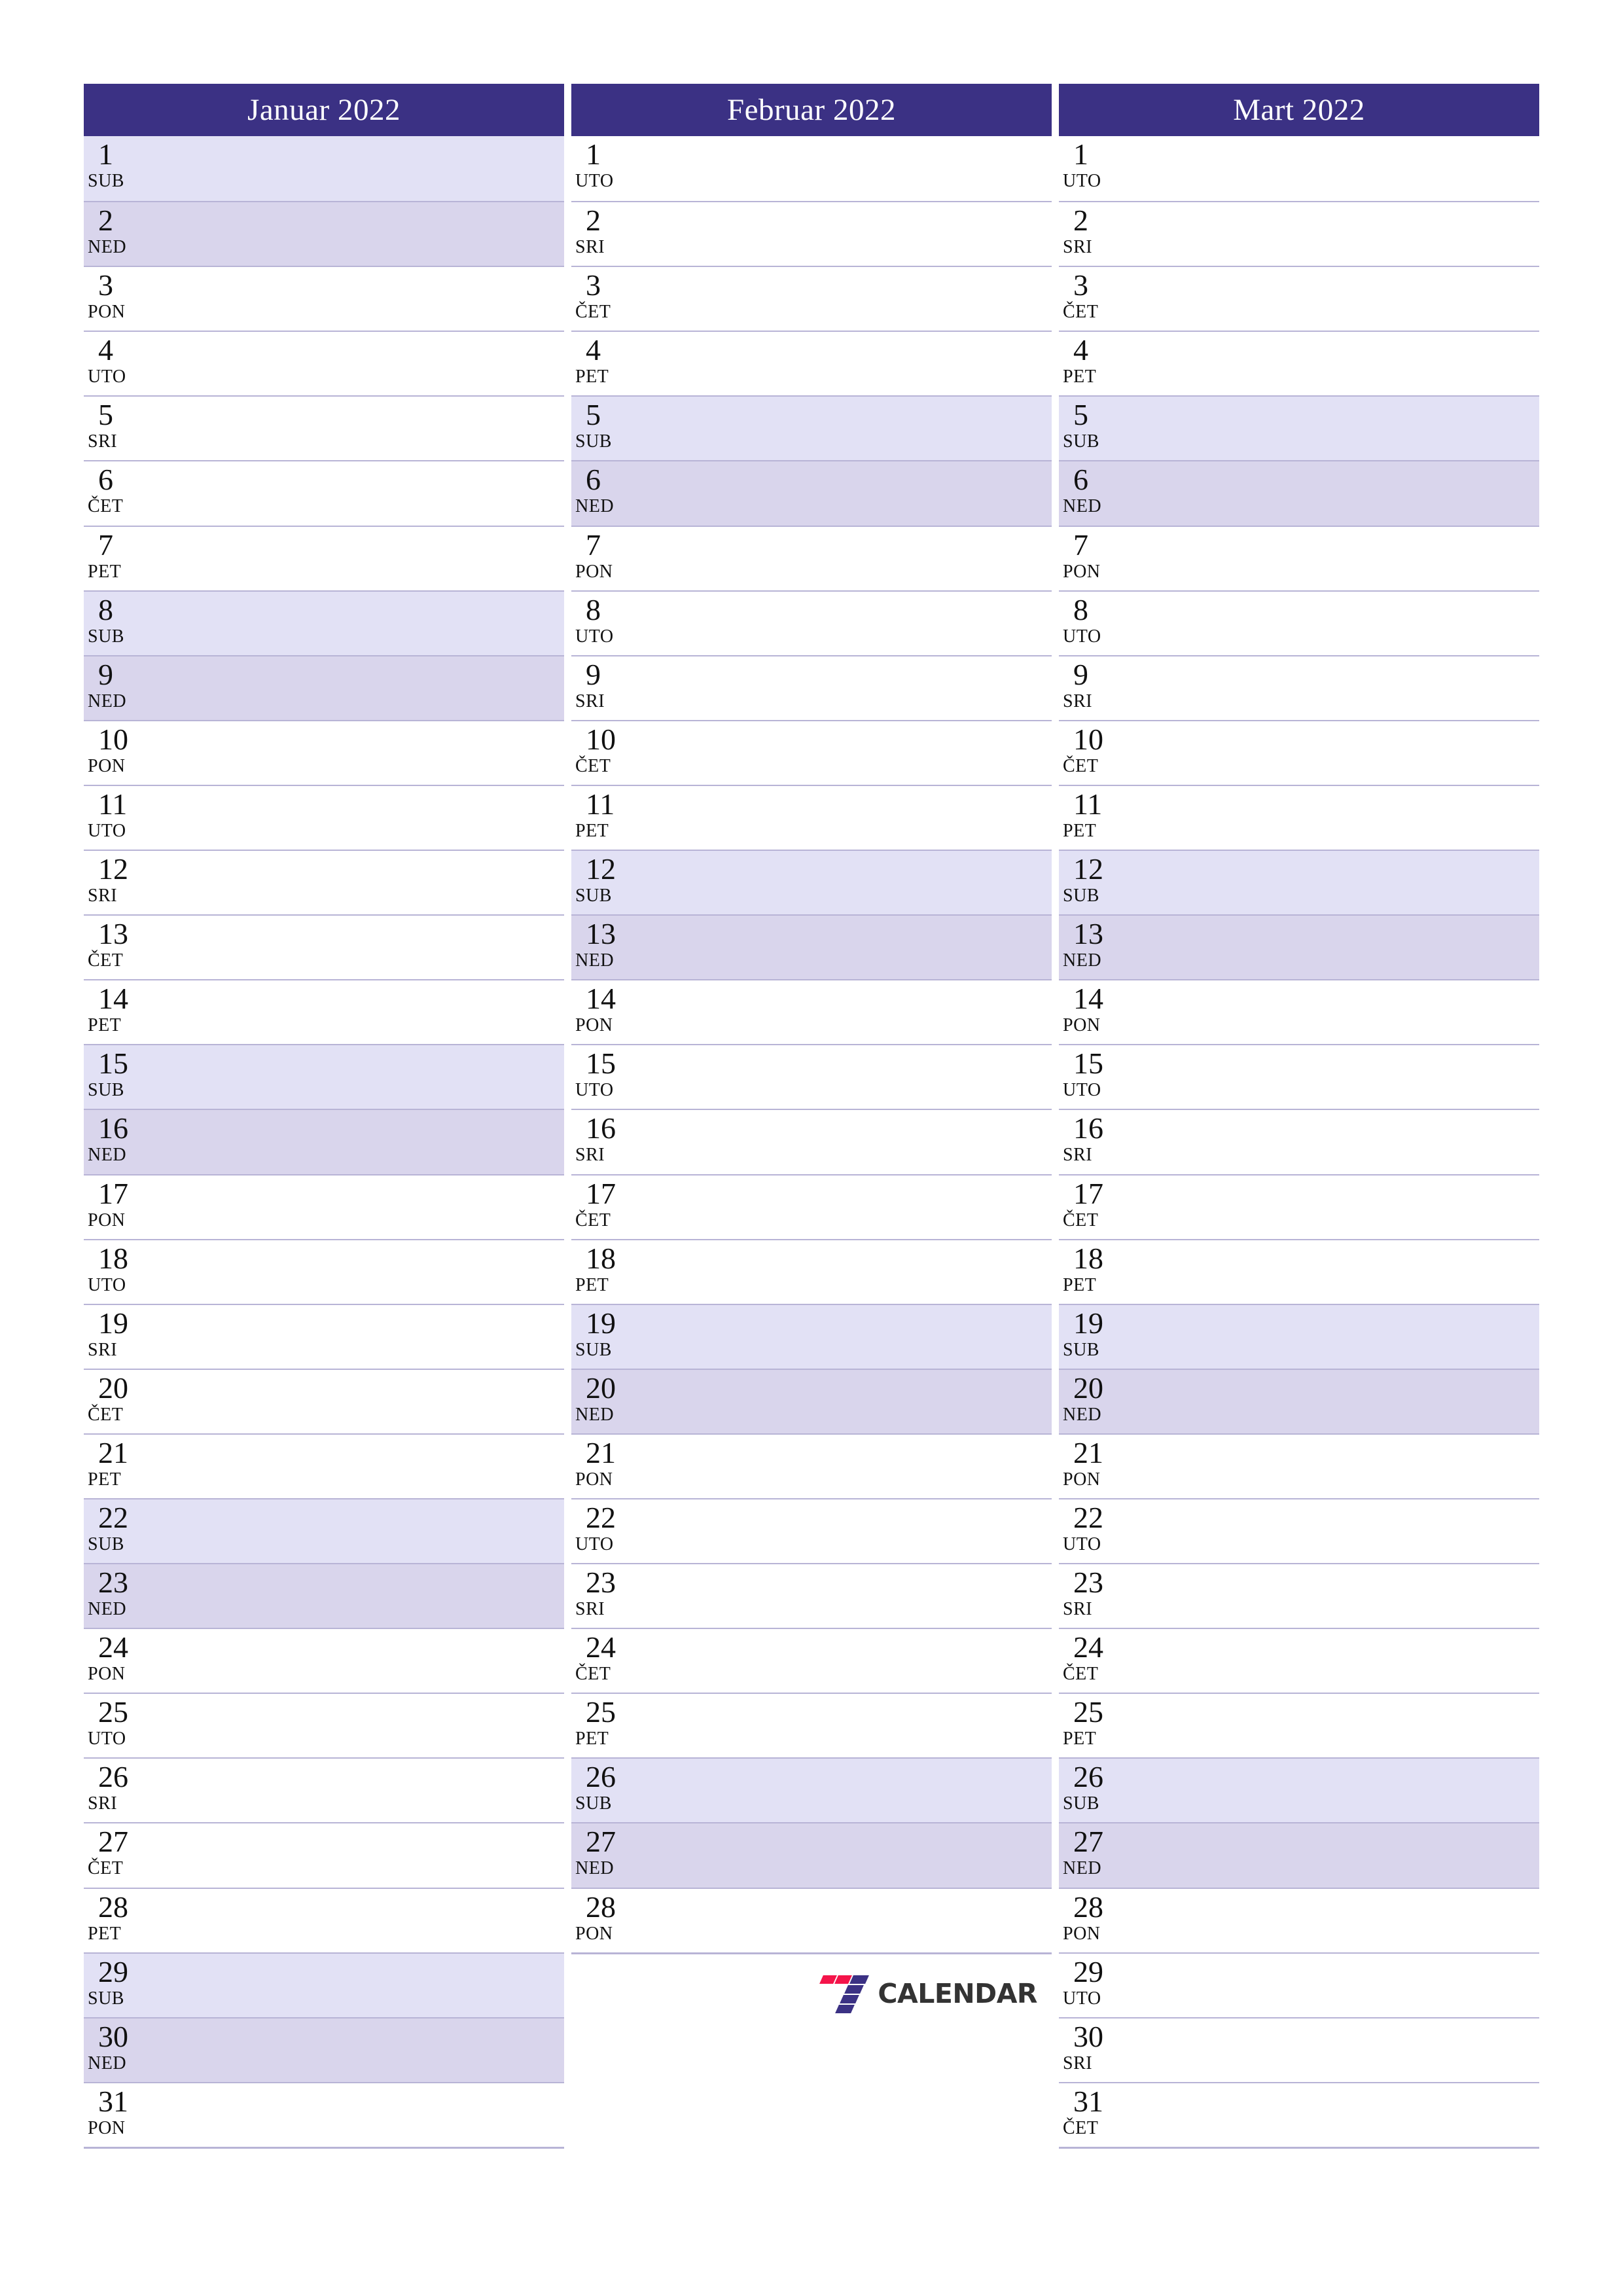 The image size is (1623, 2296). Describe the element at coordinates (324, 1660) in the screenshot. I see `day-row: 24 PON` at that location.